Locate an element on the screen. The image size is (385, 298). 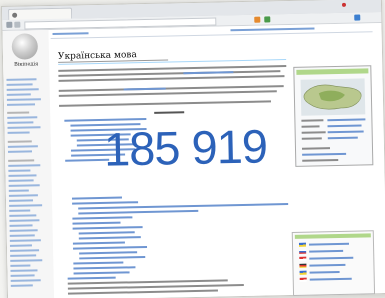
language-box is located at coordinates (333, 263).